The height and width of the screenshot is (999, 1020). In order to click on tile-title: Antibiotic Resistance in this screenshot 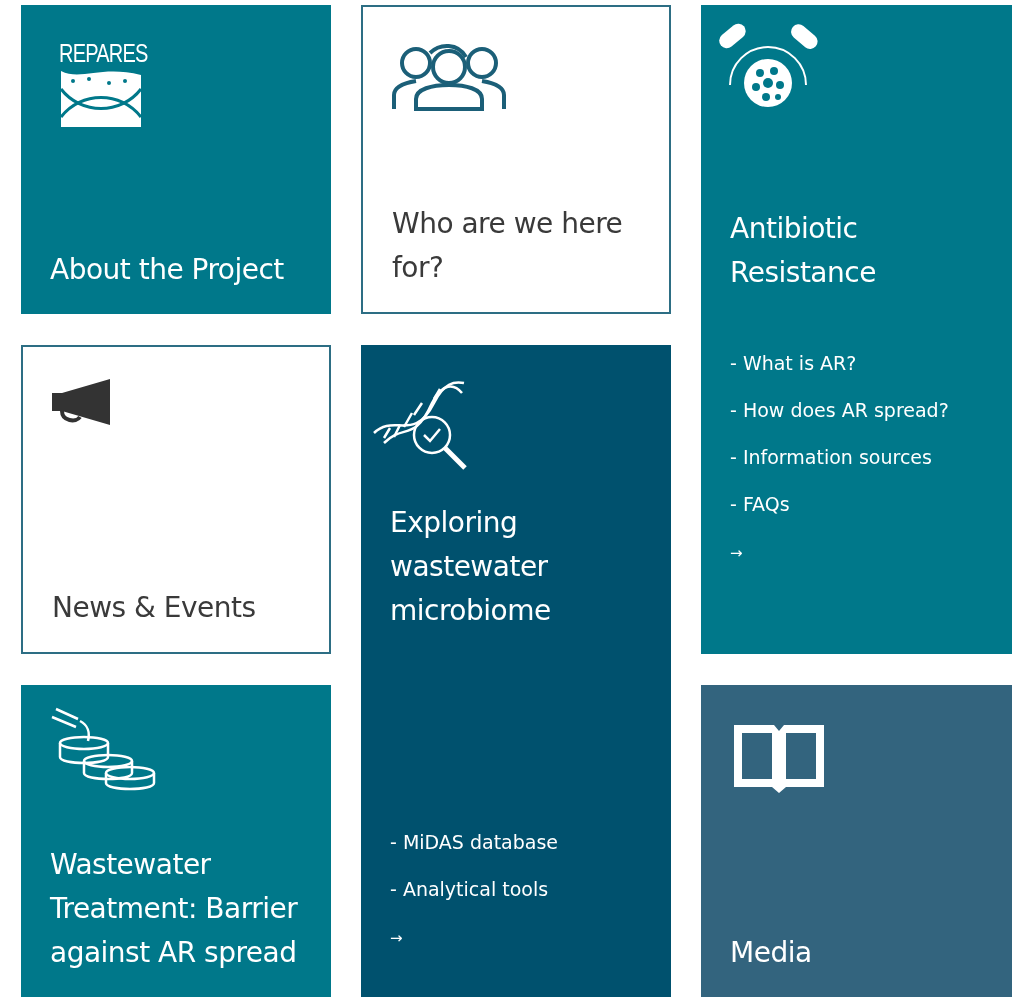, I will do `click(803, 251)`.